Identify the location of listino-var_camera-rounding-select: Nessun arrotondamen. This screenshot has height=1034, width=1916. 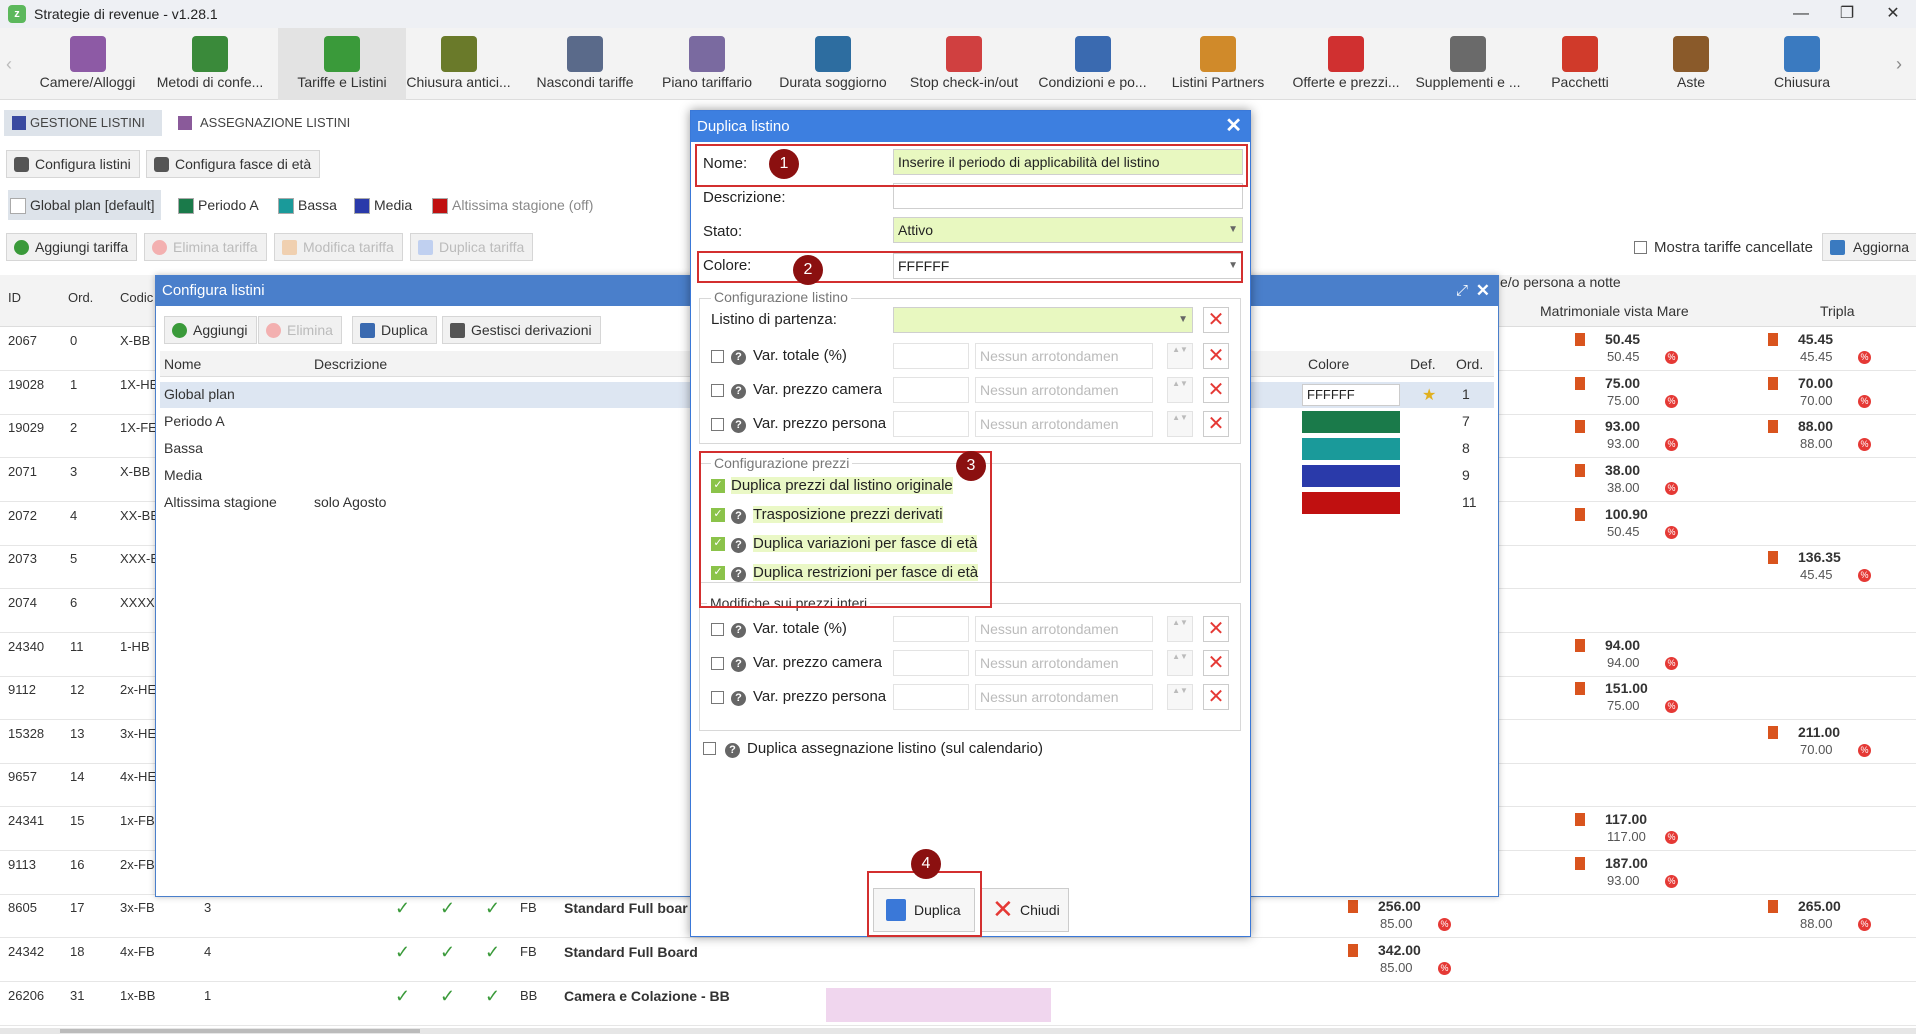
(1064, 390).